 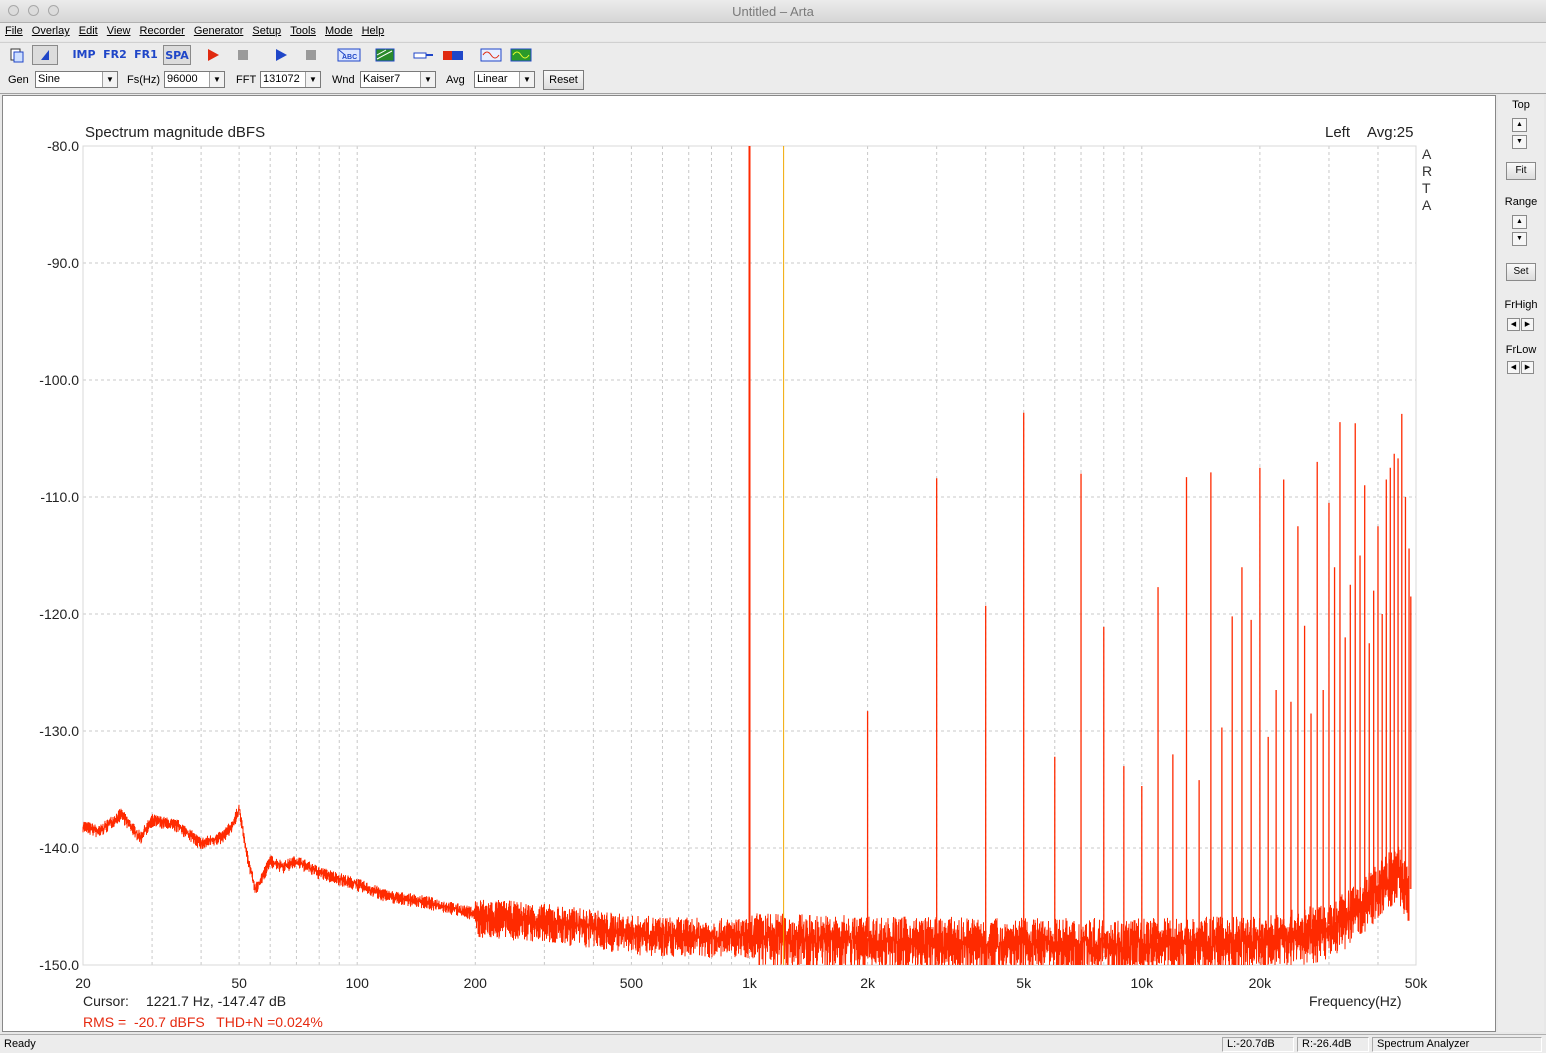 What do you see at coordinates (1519, 142) in the screenshot?
I see `top-down-button: ▼` at bounding box center [1519, 142].